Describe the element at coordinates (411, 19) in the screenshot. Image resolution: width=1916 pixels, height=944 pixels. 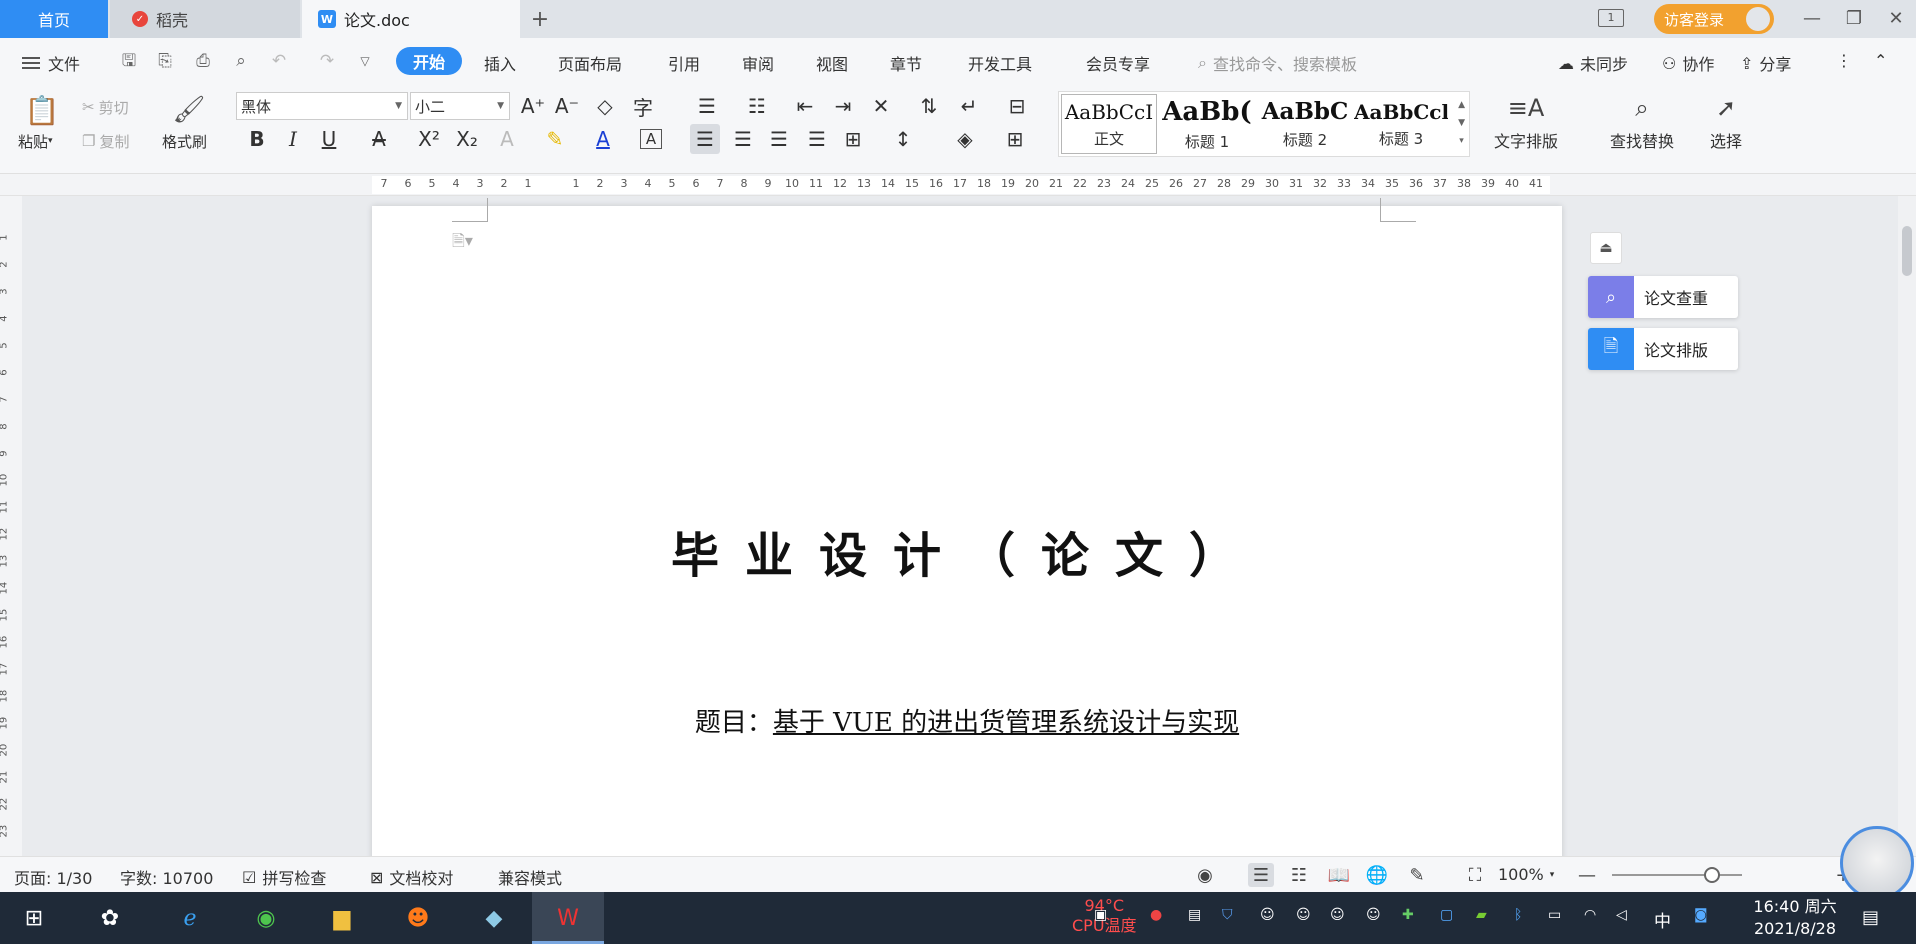
I see `tab-document: W 论文.doc` at that location.